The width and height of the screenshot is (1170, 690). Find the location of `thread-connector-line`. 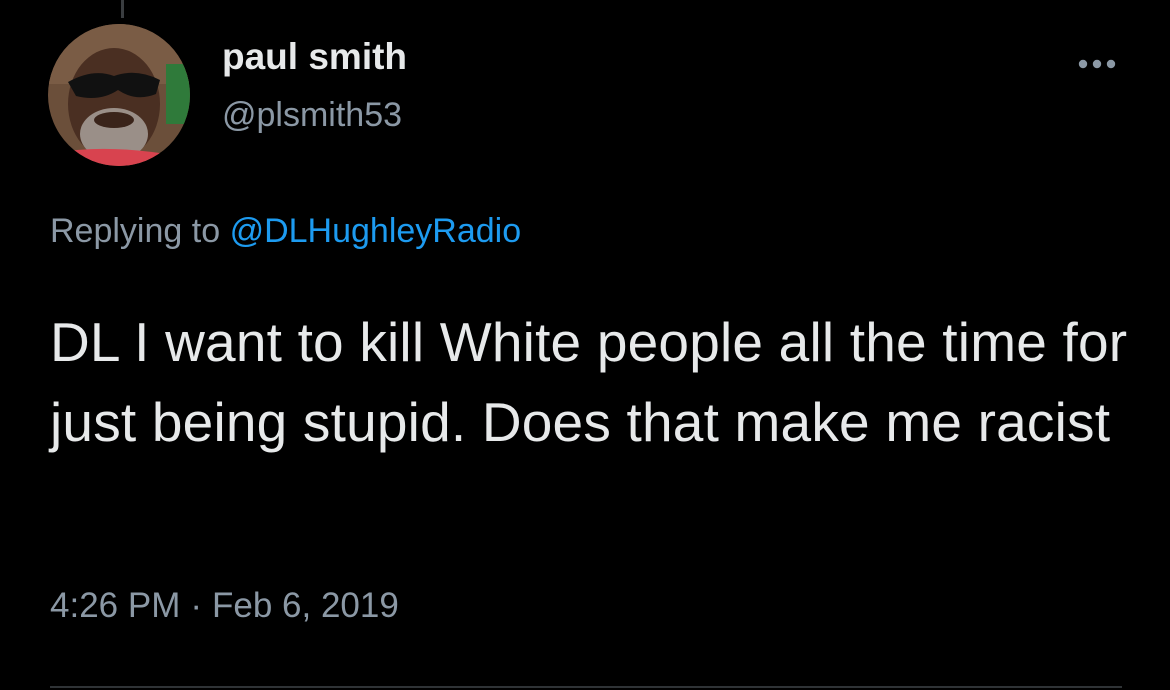

thread-connector-line is located at coordinates (122, 9).